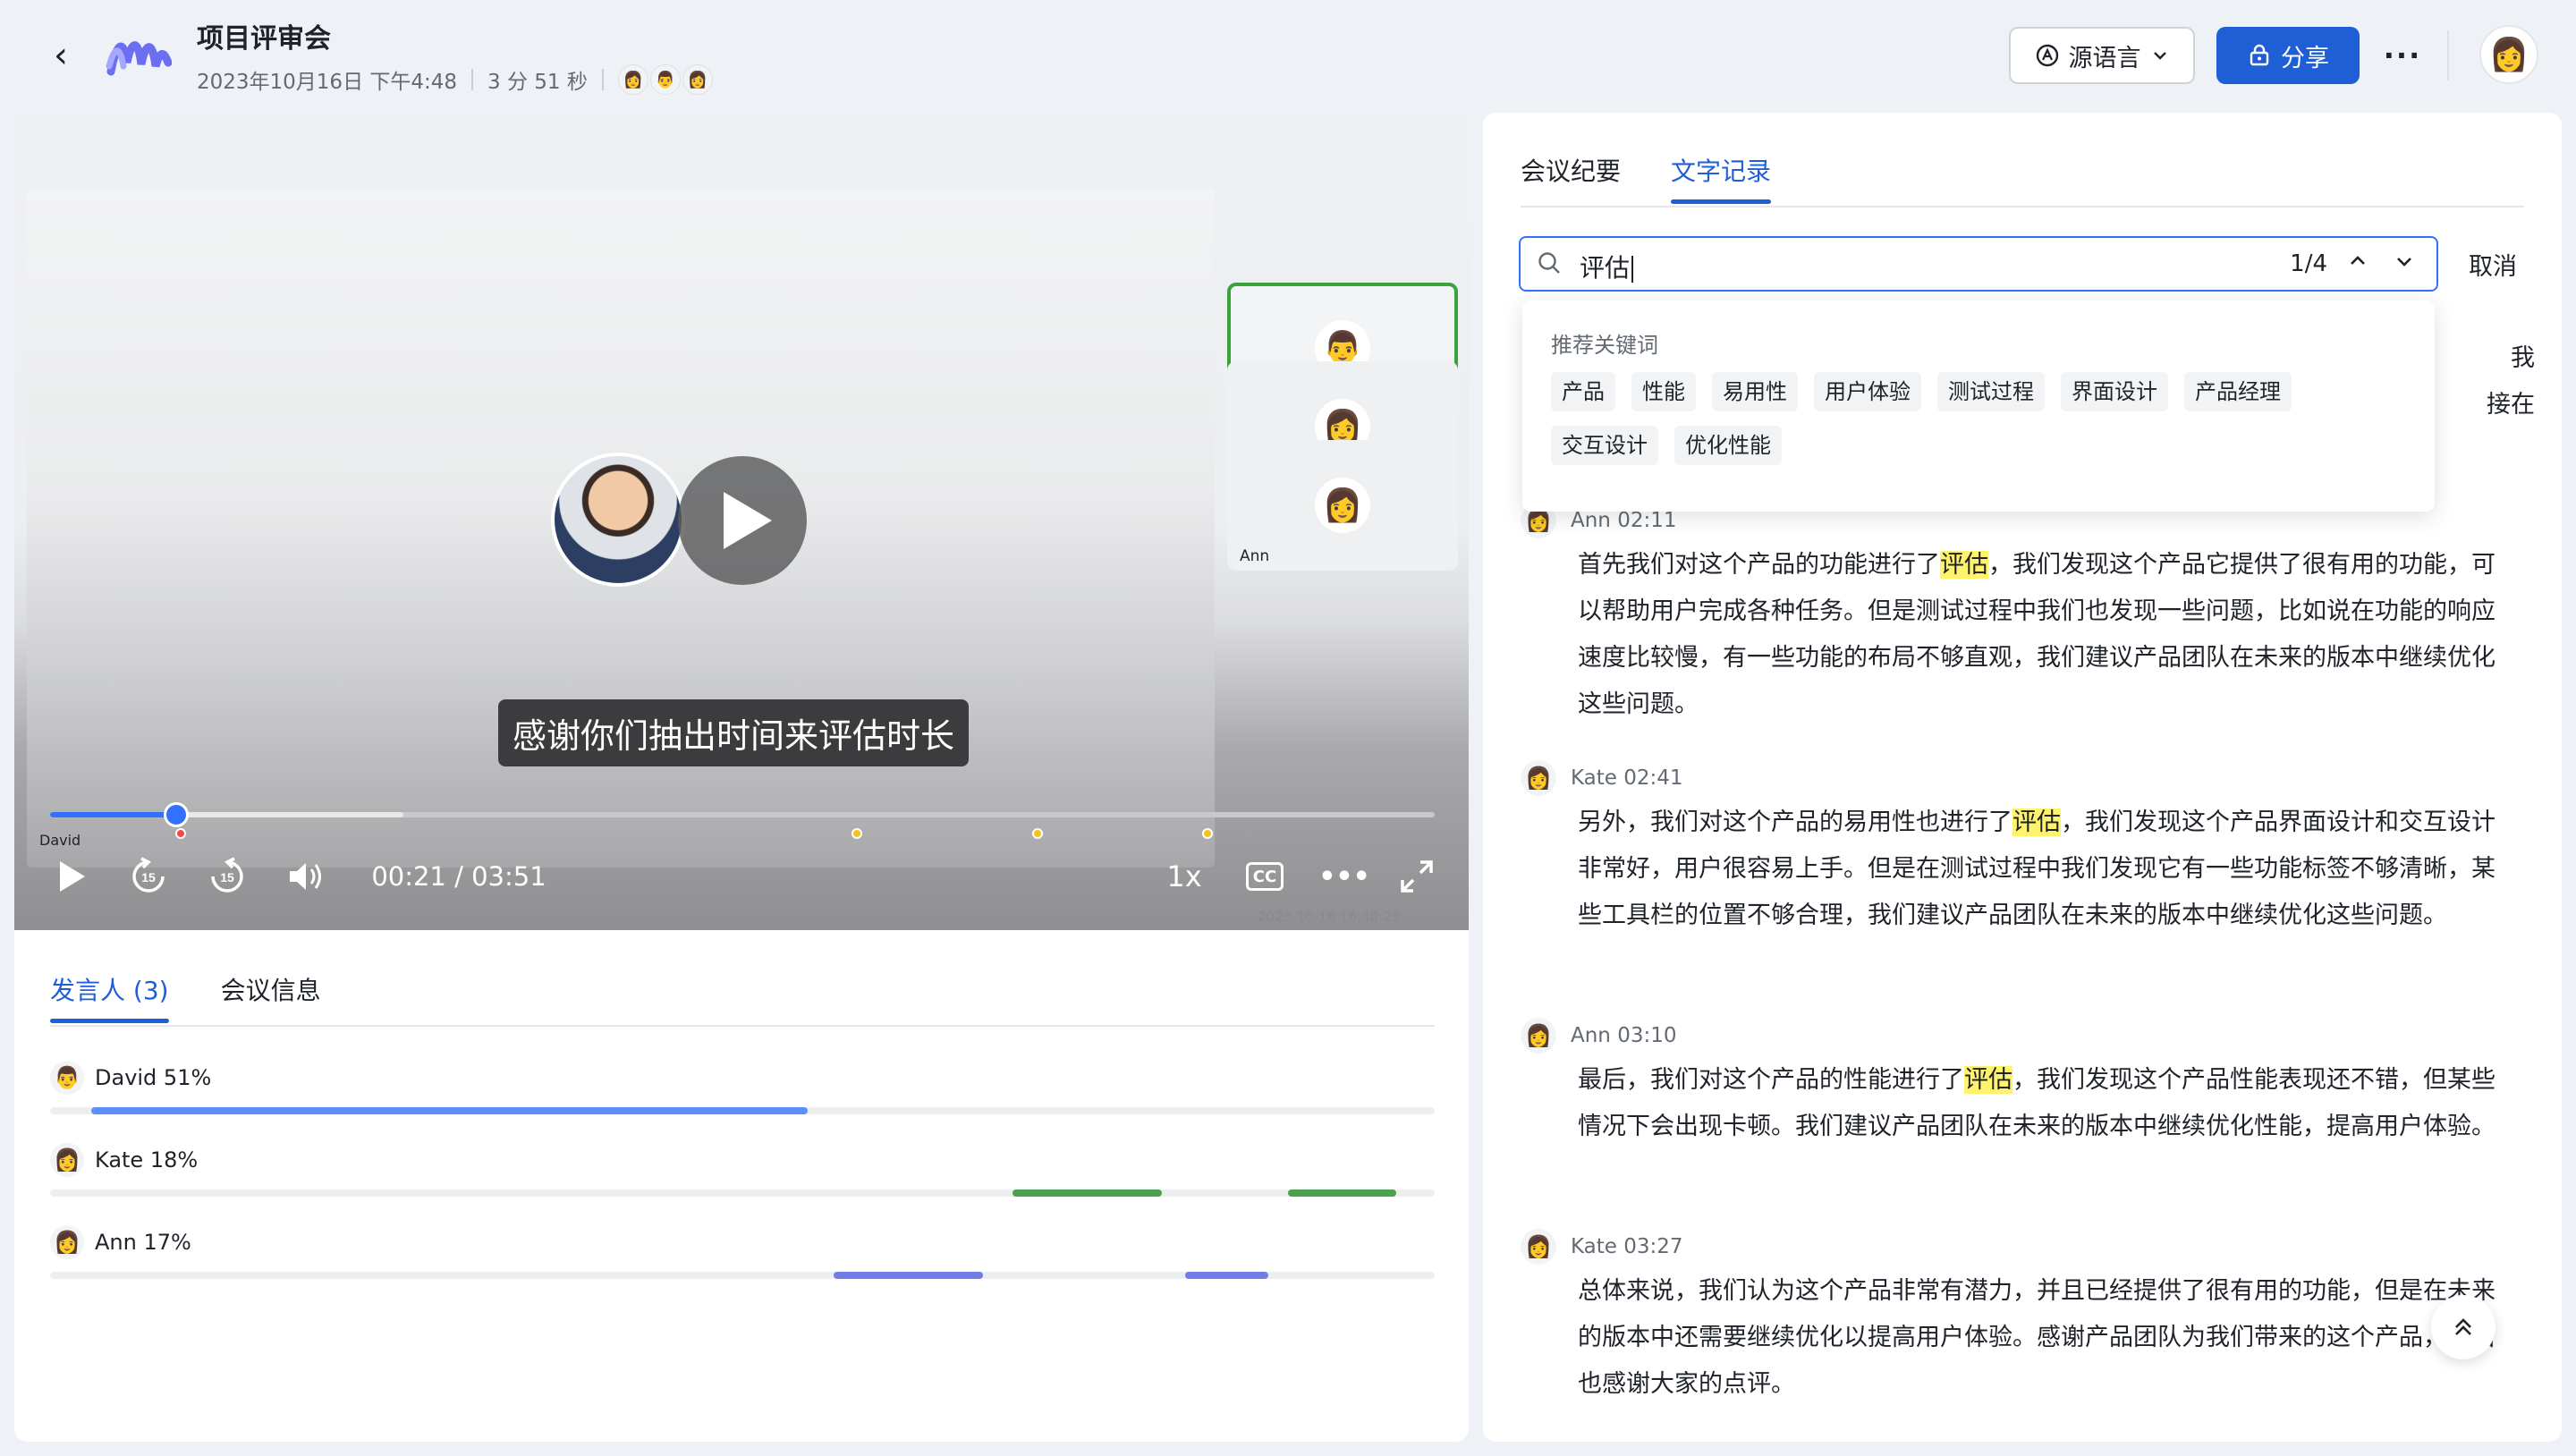  What do you see at coordinates (1646, 1035) in the screenshot?
I see `timestamp: 03:10` at bounding box center [1646, 1035].